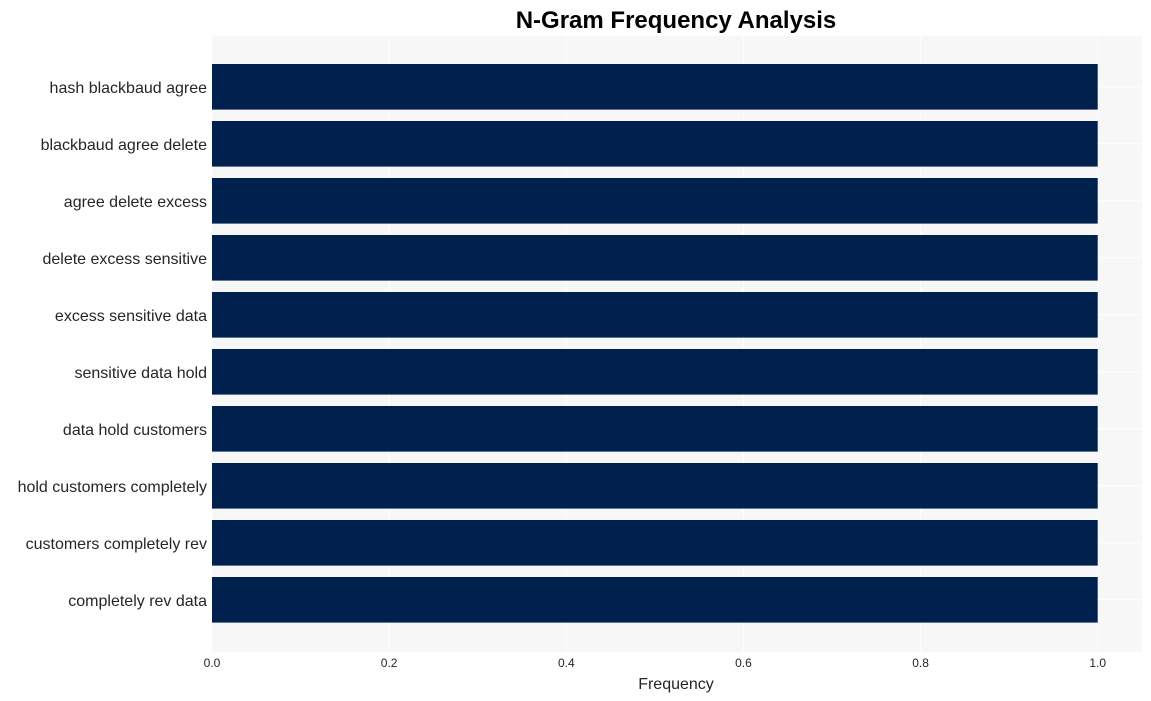  I want to click on x-tick-labels: 0.0 0.2 0.4 0.6 0.8 1.0, so click(655, 663).